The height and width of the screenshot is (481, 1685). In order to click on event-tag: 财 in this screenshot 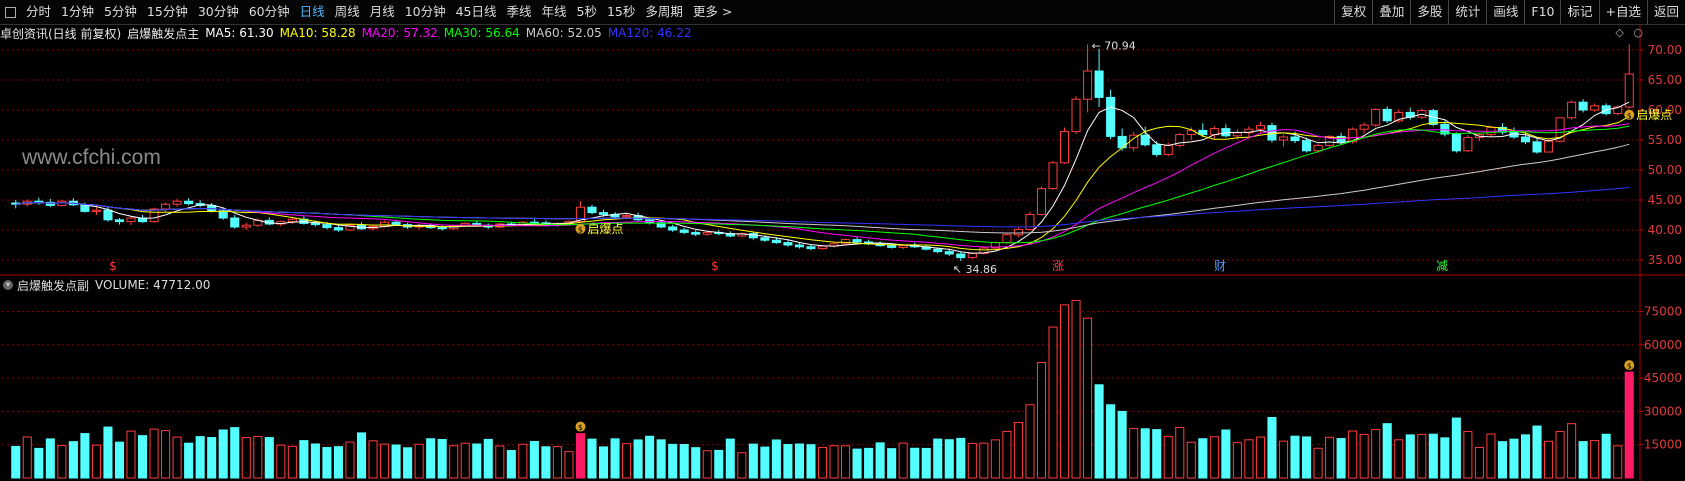, I will do `click(1220, 266)`.